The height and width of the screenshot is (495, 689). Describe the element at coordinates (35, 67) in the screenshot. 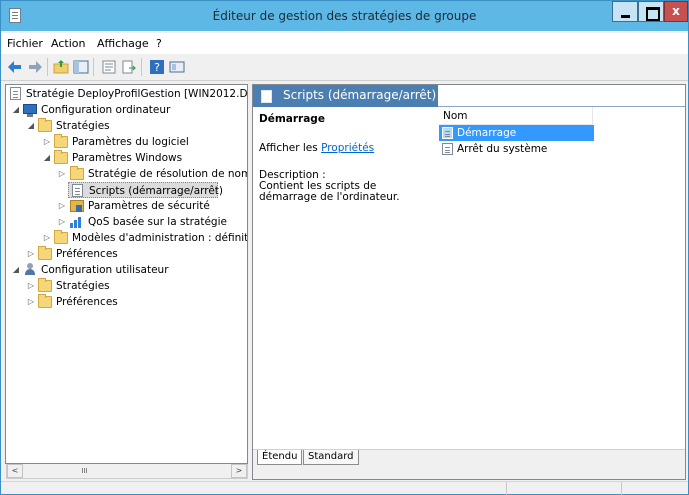

I see `forward-arrow-icon` at that location.